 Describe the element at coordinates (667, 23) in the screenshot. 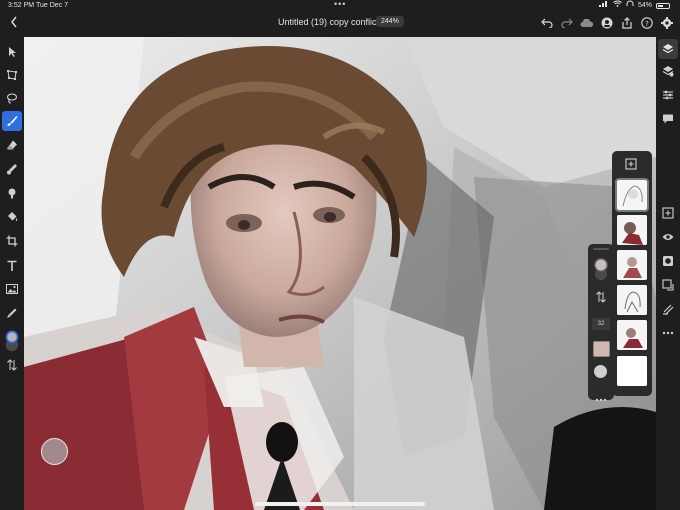

I see `settings-icon` at that location.